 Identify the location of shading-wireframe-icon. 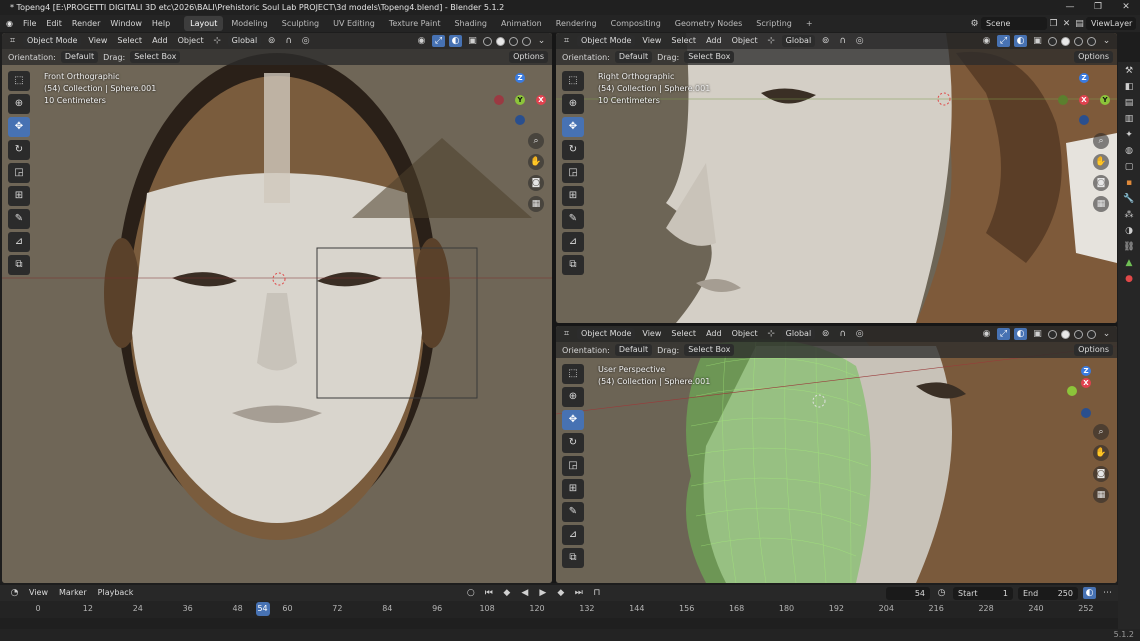
(1052, 334).